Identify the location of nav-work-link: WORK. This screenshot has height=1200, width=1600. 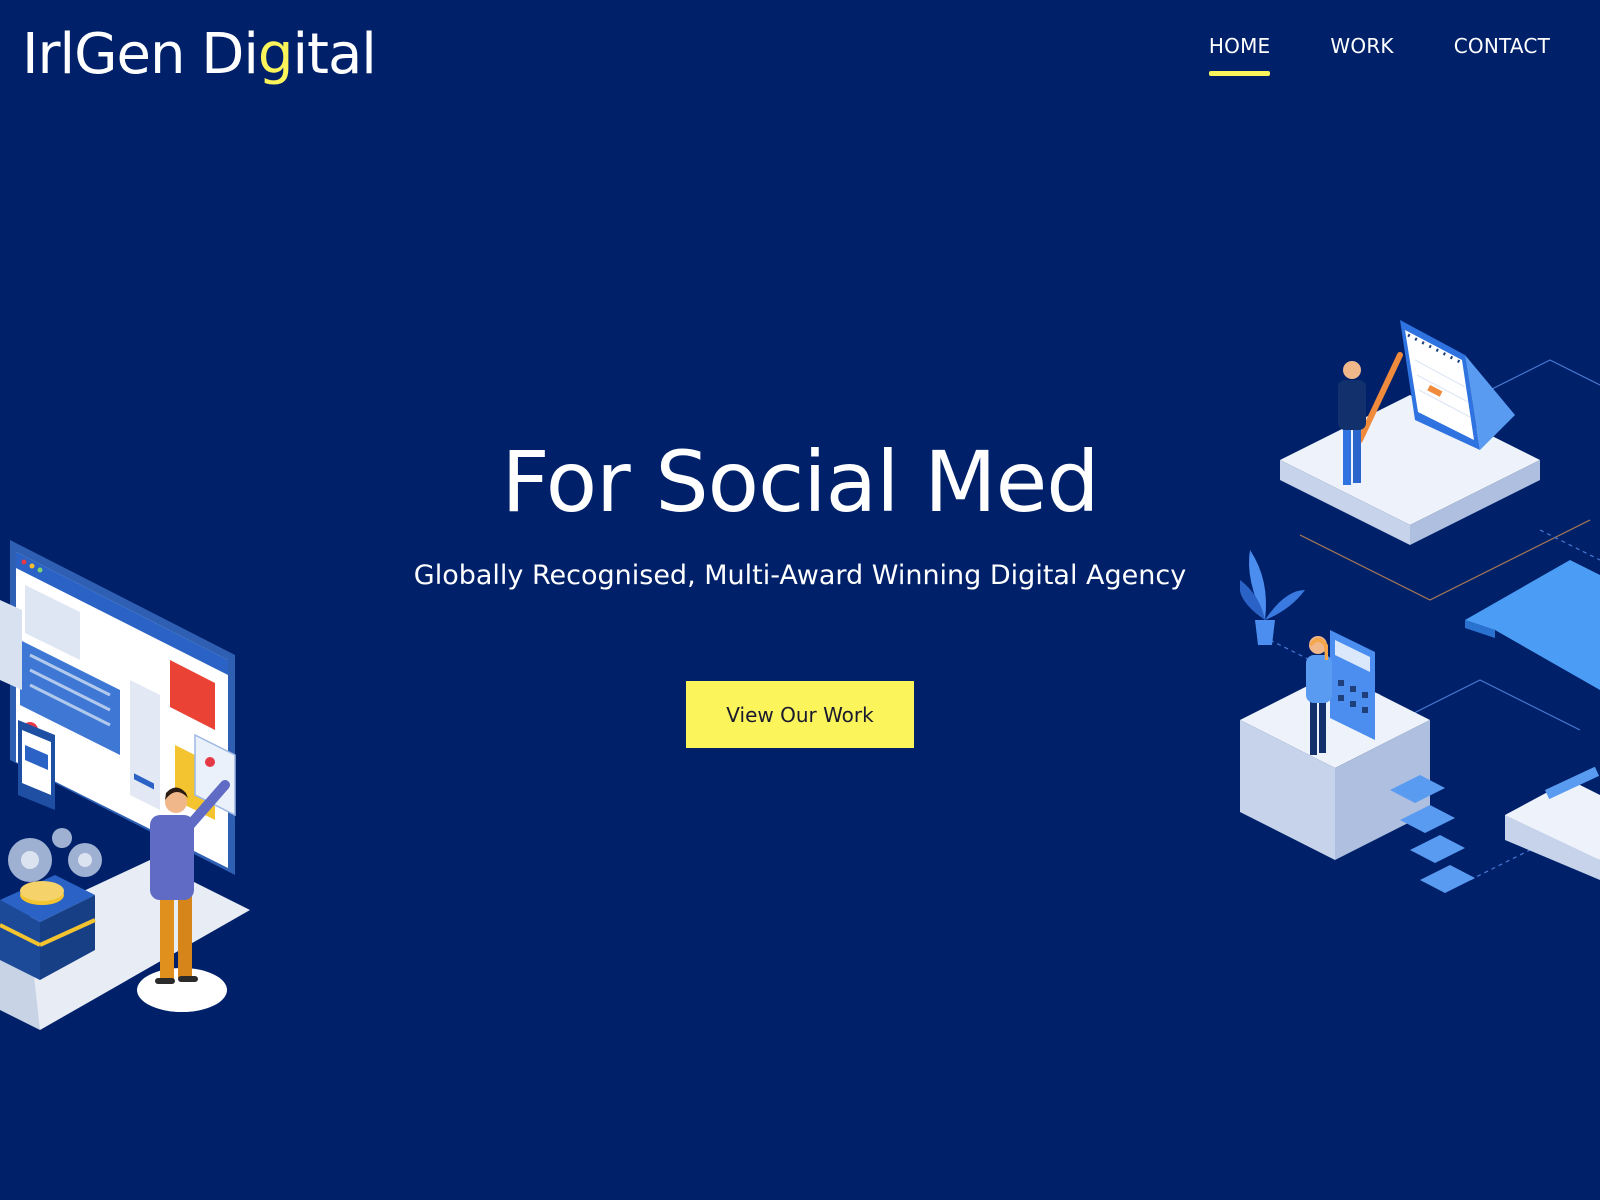
(1361, 51).